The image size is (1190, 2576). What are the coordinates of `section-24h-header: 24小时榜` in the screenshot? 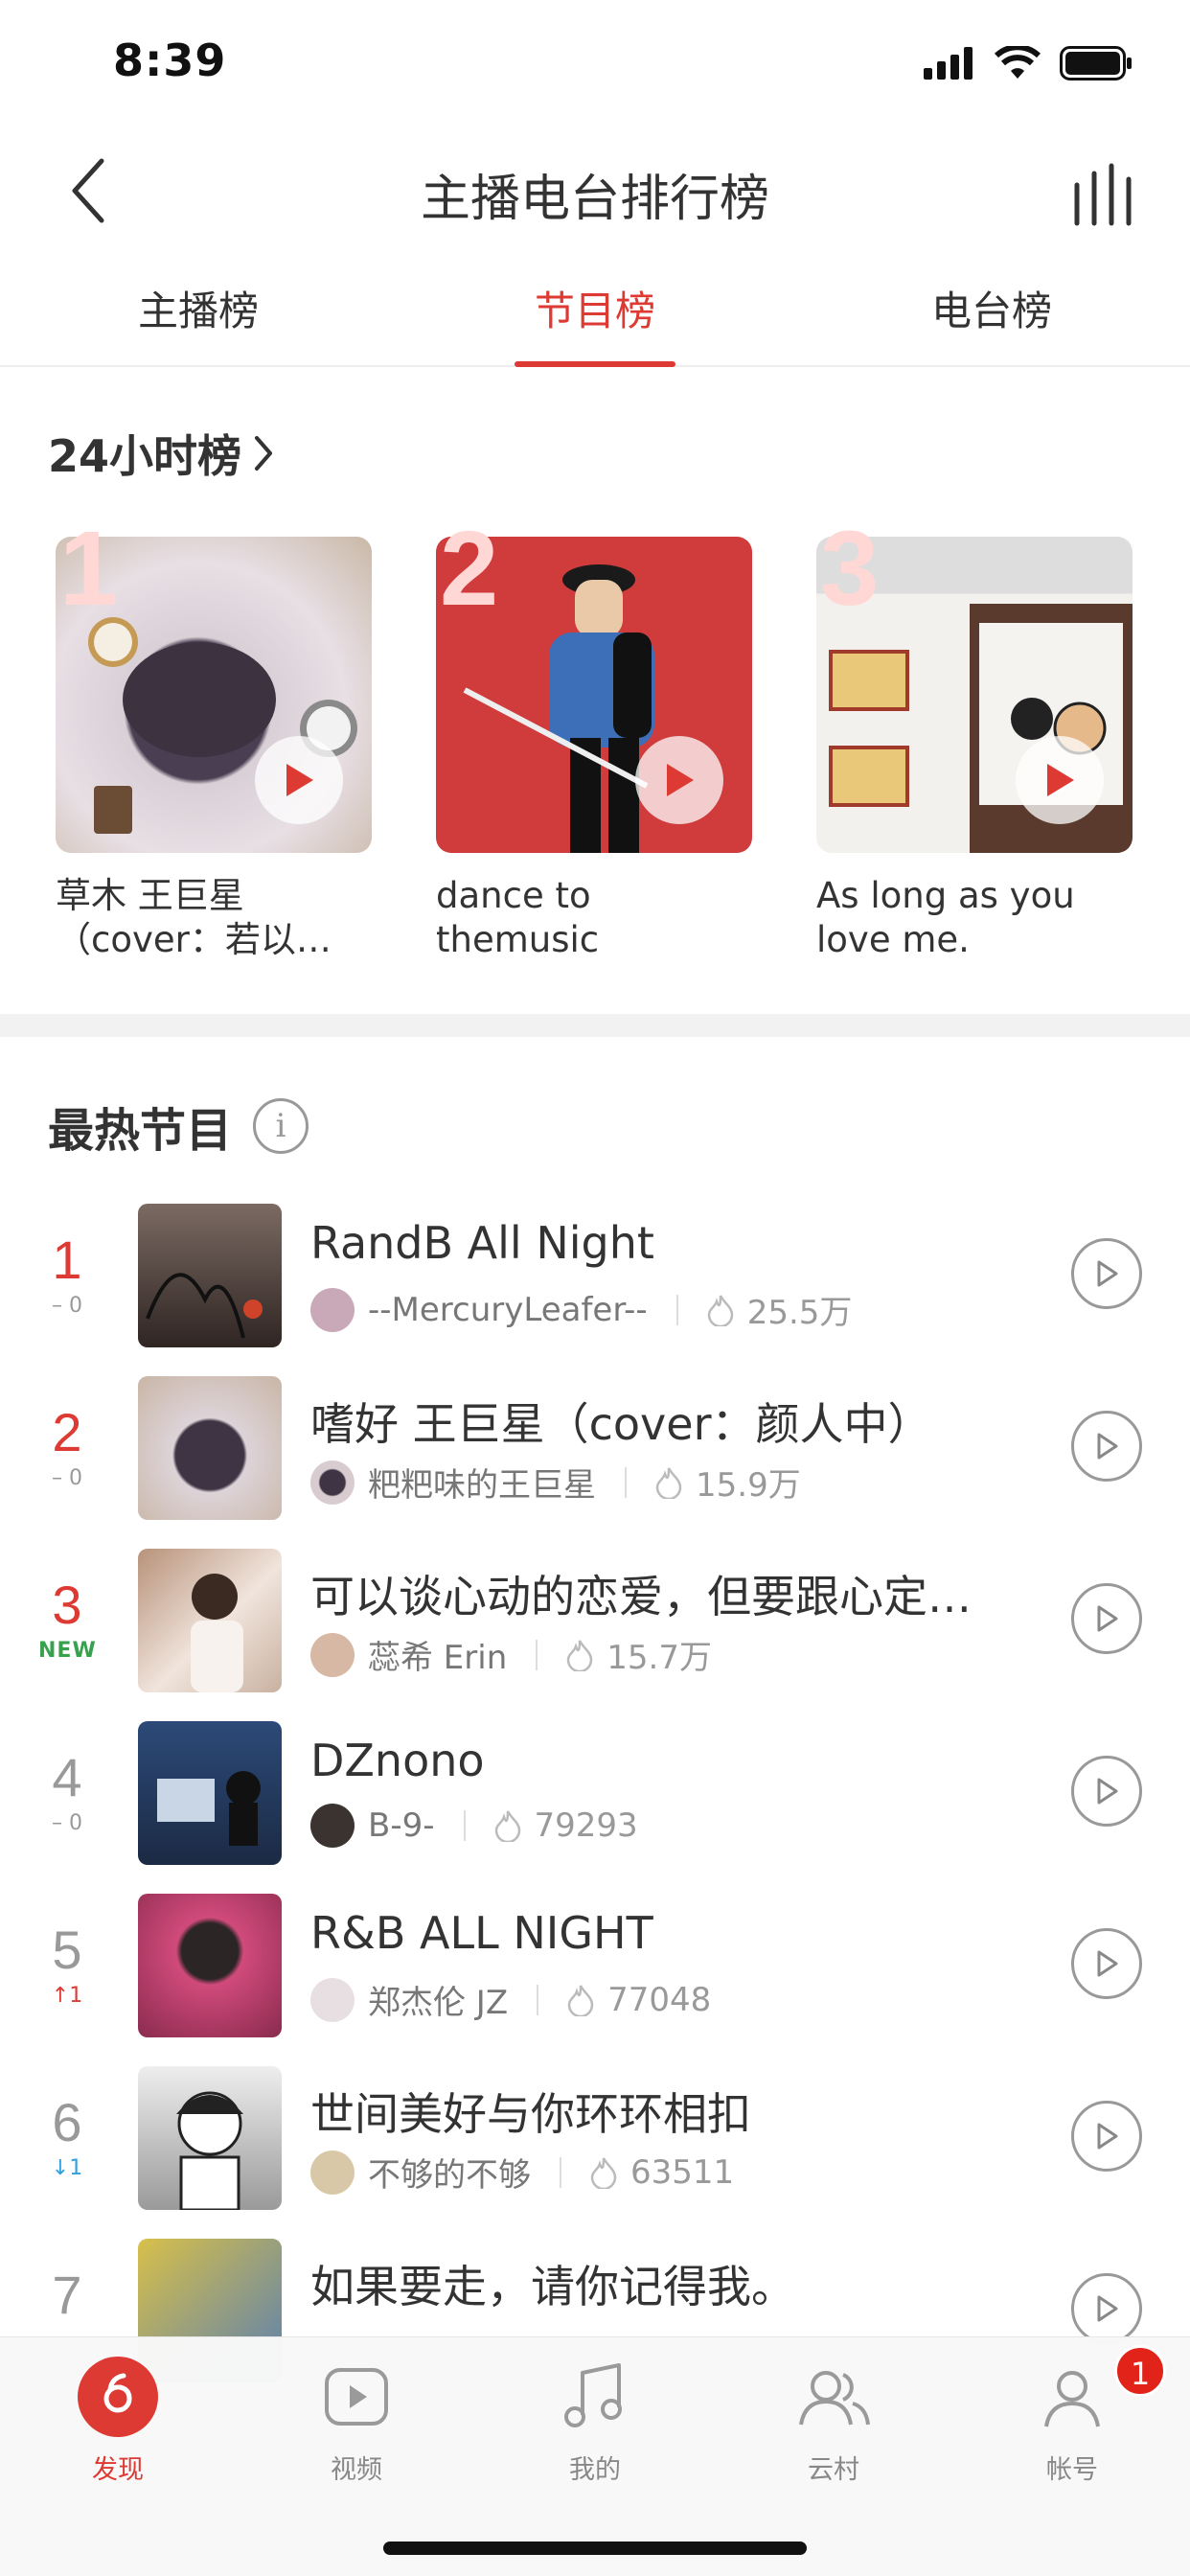 It's located at (161, 453).